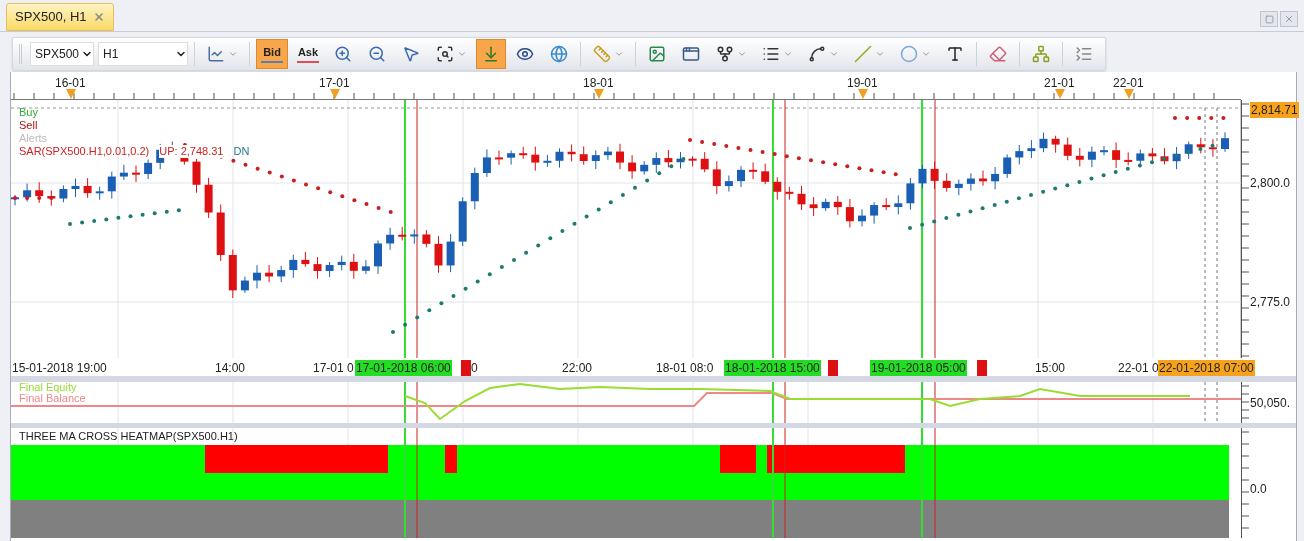  I want to click on price-label: 2,775.0, so click(1270, 302).